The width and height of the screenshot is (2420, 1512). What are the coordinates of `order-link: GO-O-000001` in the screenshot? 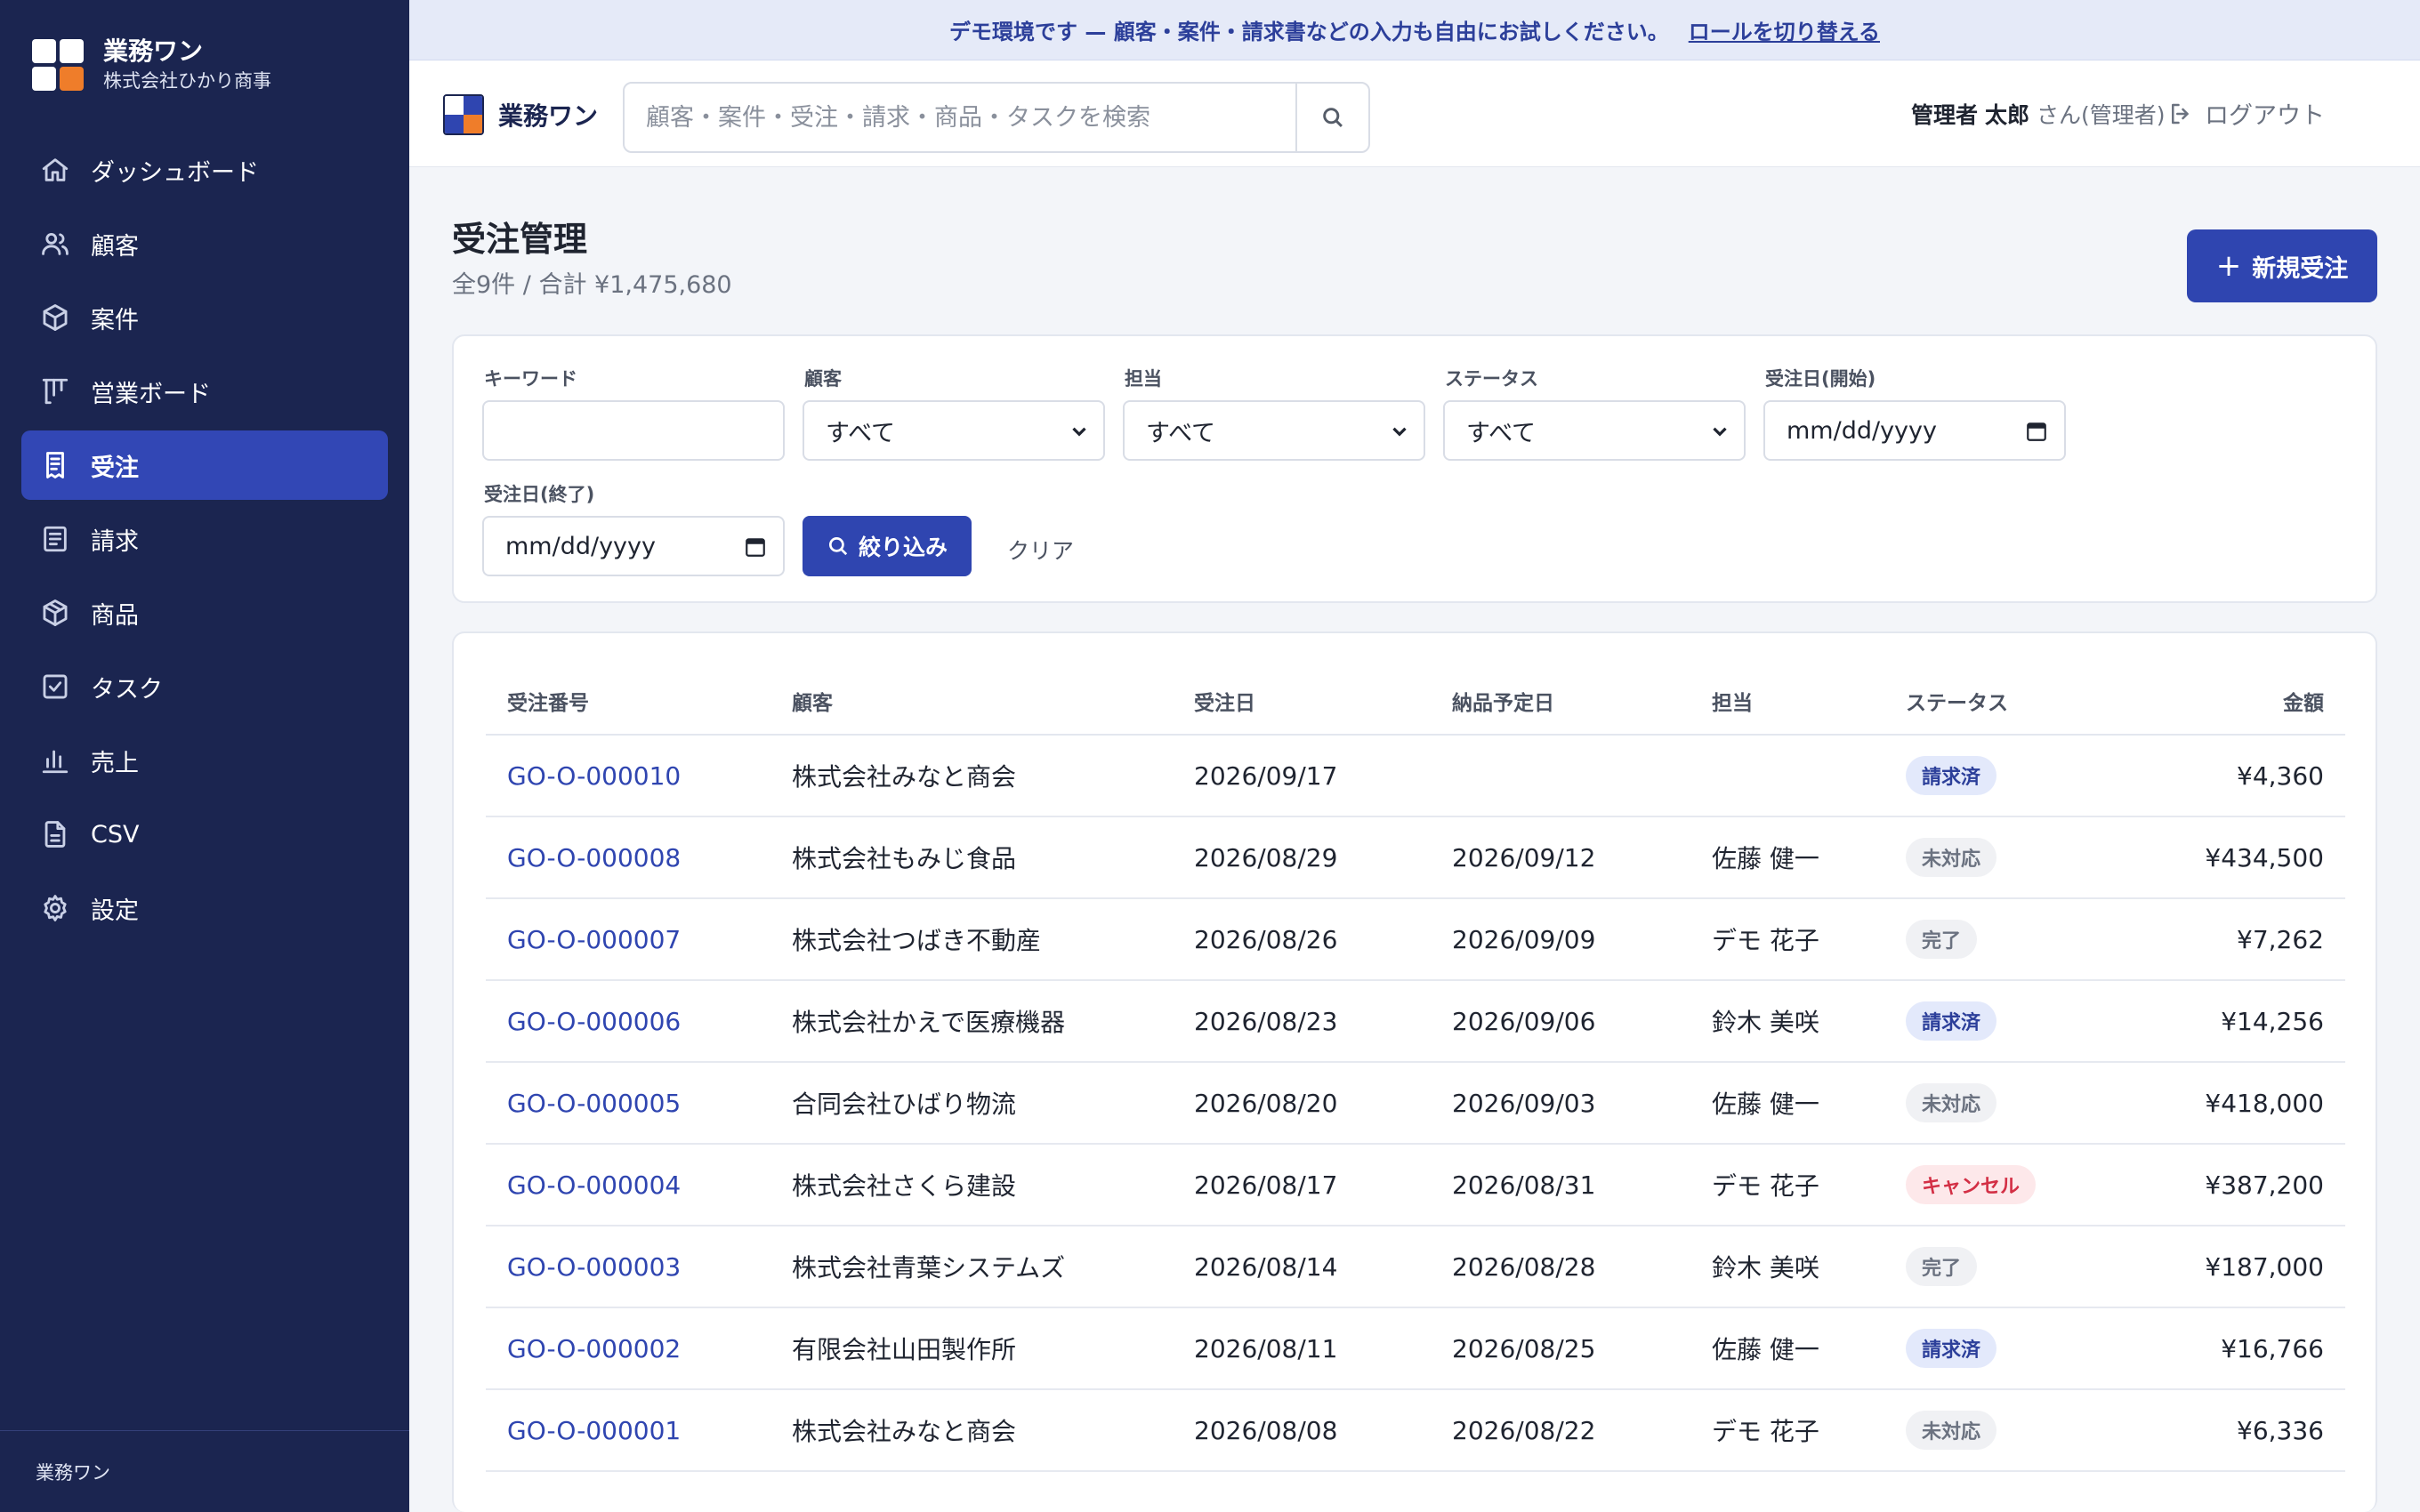 It's located at (594, 1430).